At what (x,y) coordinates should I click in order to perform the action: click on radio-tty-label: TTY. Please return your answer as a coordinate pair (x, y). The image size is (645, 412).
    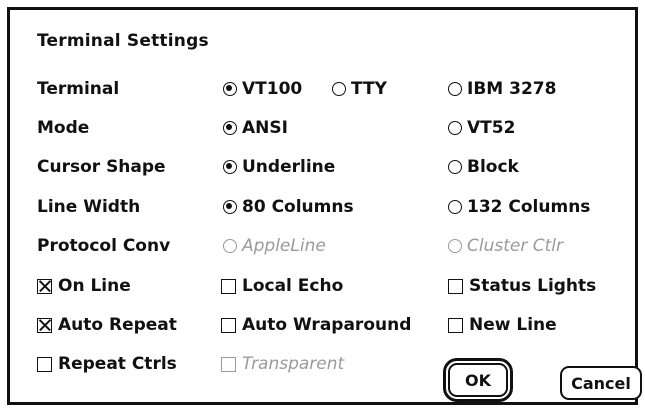
    Looking at the image, I should click on (369, 89).